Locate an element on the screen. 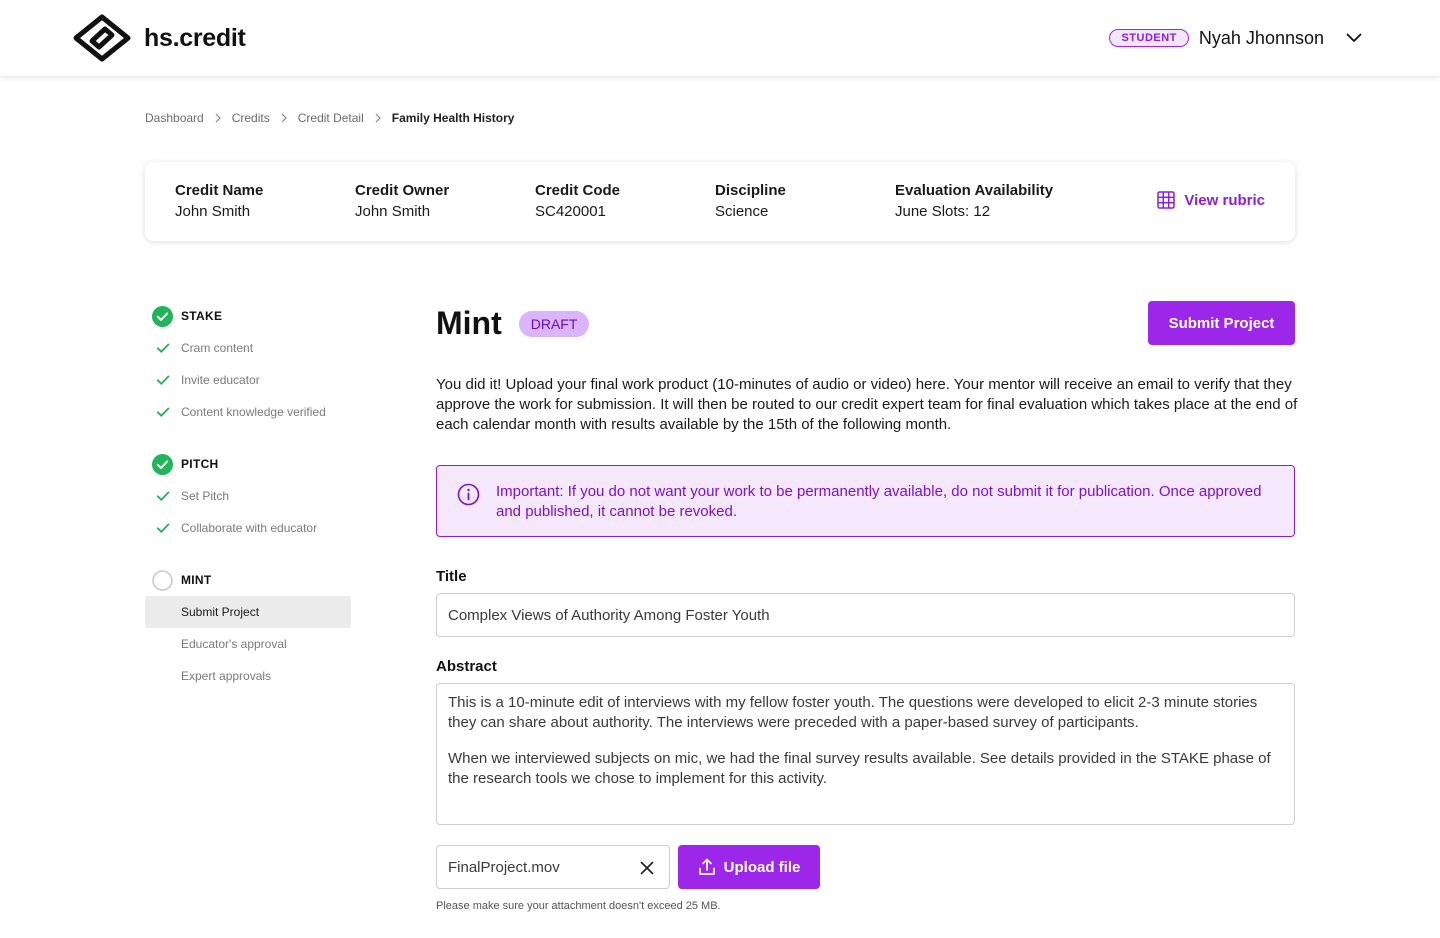 This screenshot has height=938, width=1440. step-set-pitch: Set Pitch is located at coordinates (248, 496).